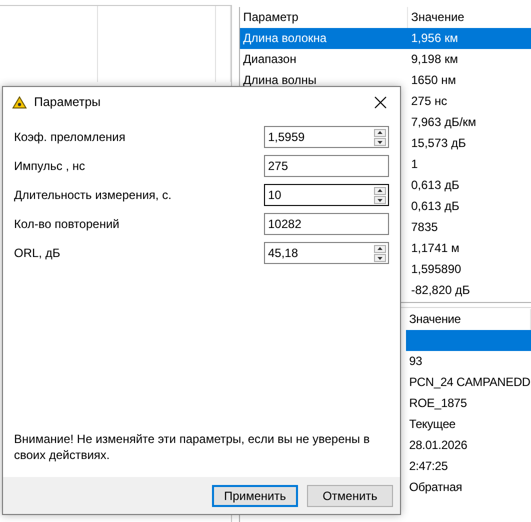 The width and height of the screenshot is (531, 522). What do you see at coordinates (380, 102) in the screenshot?
I see `close-icon` at bounding box center [380, 102].